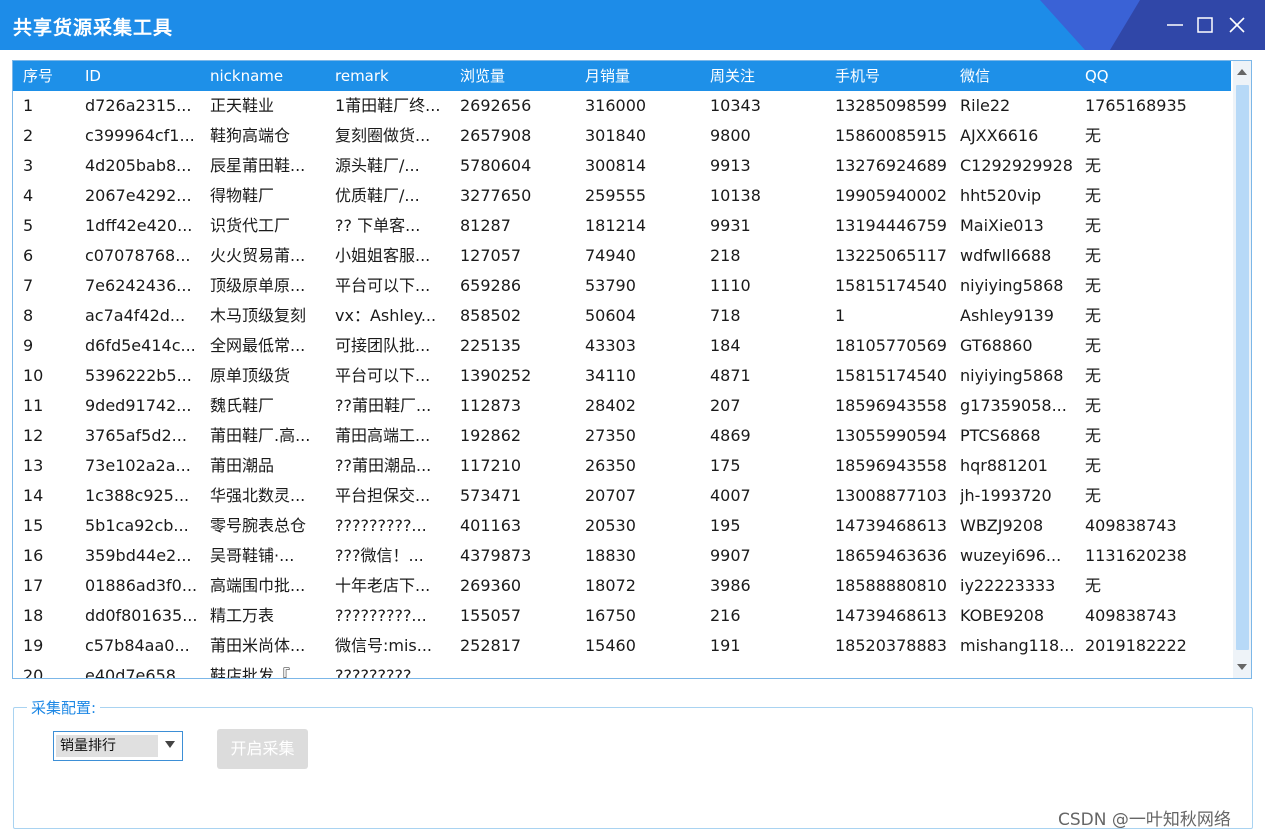 The width and height of the screenshot is (1265, 835). I want to click on cell-phone: 19905940002, so click(891, 195).